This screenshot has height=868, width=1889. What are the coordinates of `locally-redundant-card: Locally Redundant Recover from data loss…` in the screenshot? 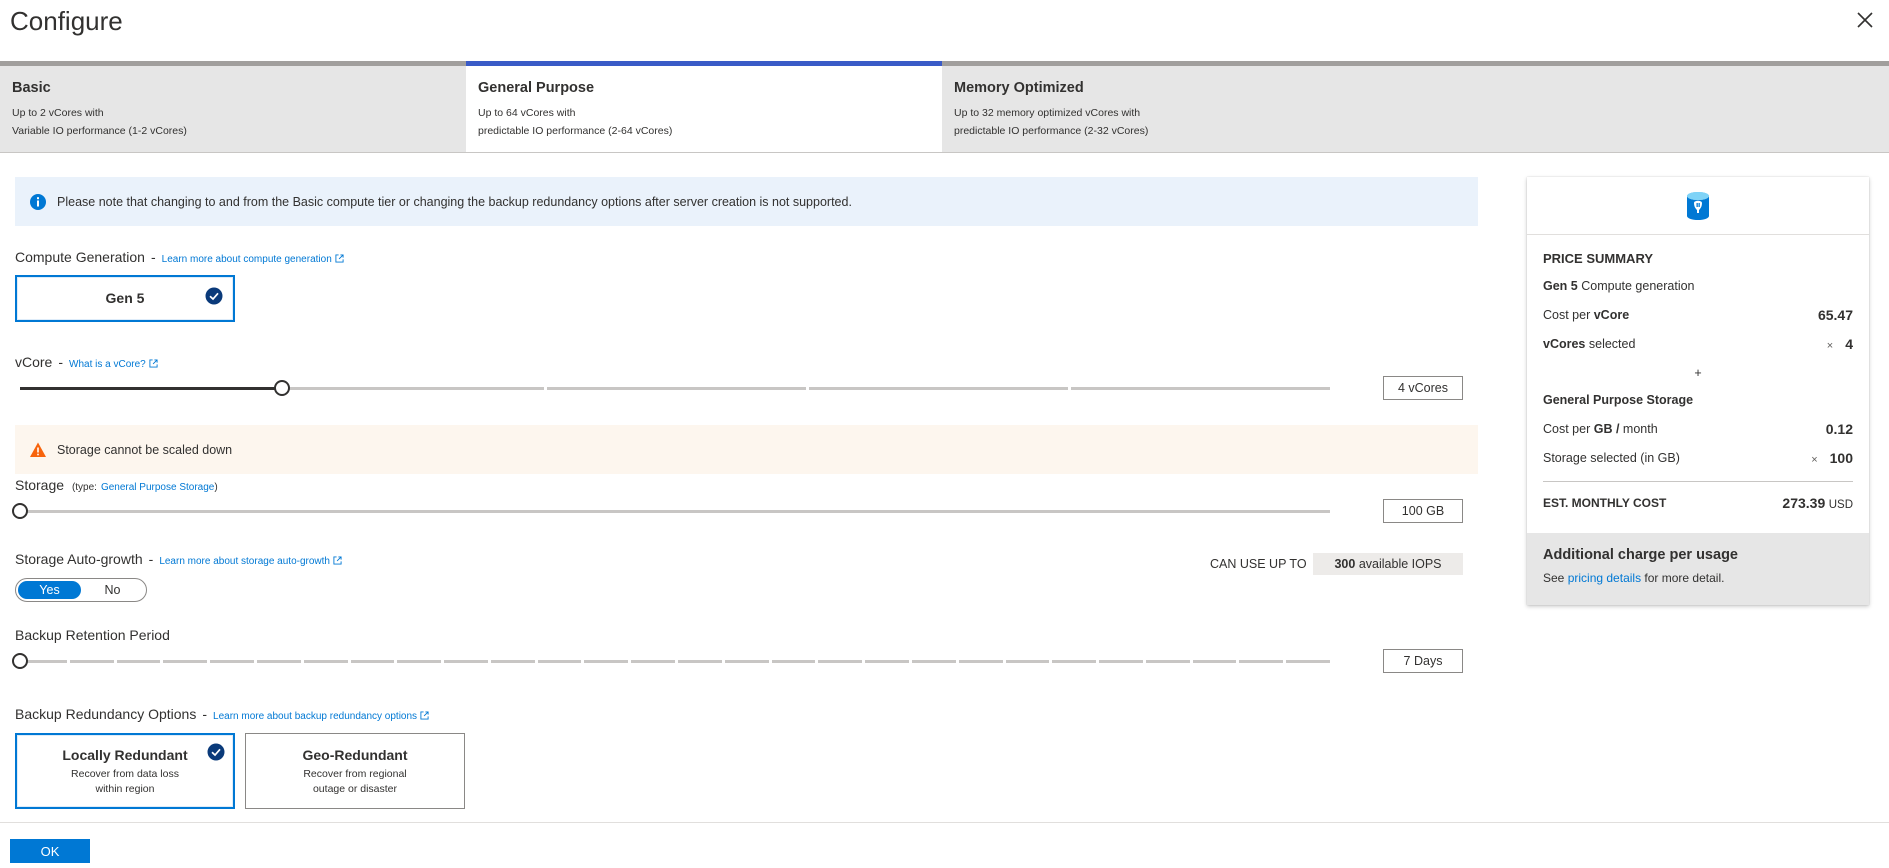 It's located at (125, 771).